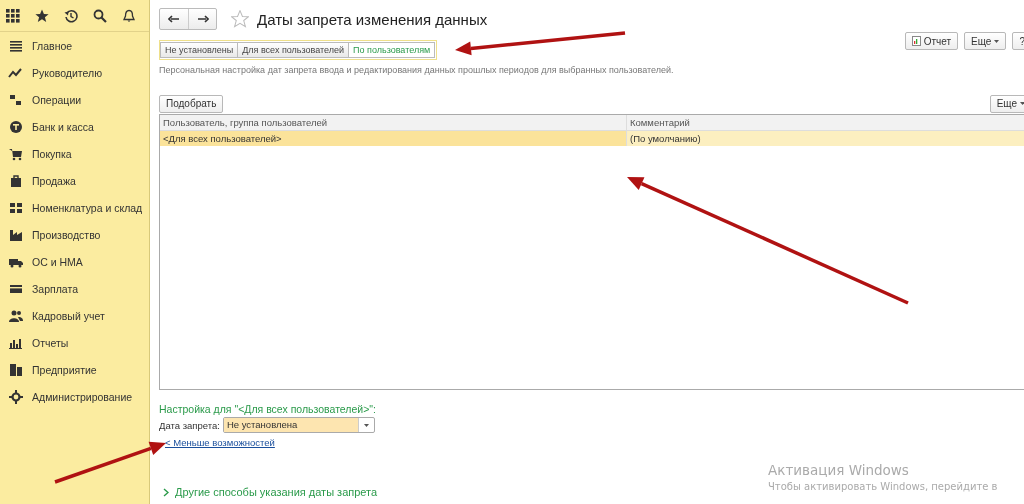  What do you see at coordinates (74, 315) in the screenshot?
I see `sidebar-item: Кадровый учет` at bounding box center [74, 315].